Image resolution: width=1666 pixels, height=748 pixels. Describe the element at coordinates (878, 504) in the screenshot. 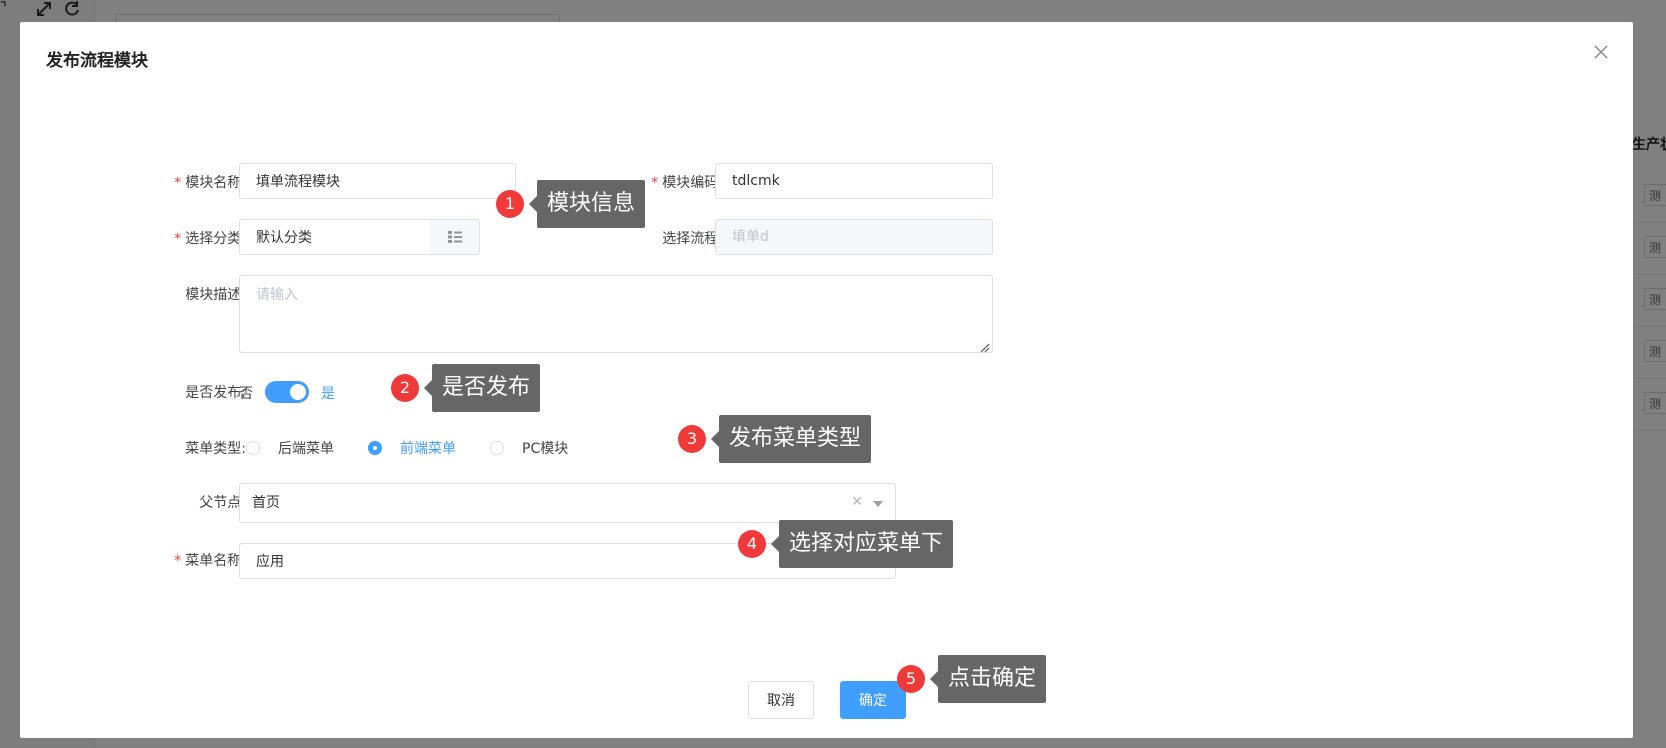

I see `caret-down-icon` at that location.